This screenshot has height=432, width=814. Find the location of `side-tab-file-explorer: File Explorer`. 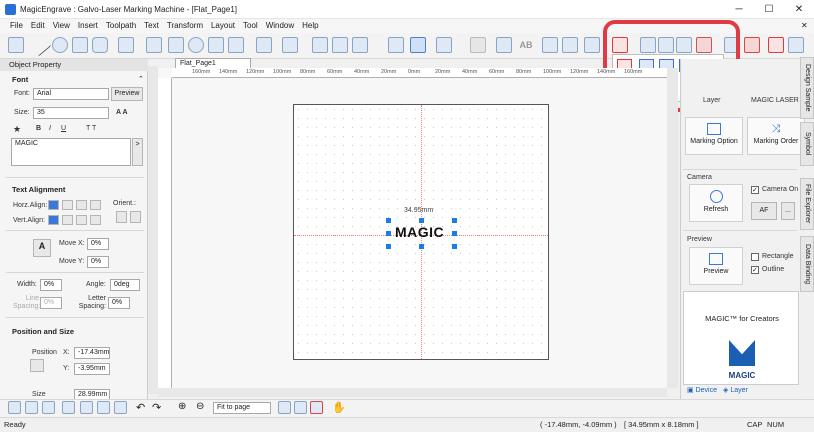

side-tab-file-explorer: File Explorer is located at coordinates (807, 204).